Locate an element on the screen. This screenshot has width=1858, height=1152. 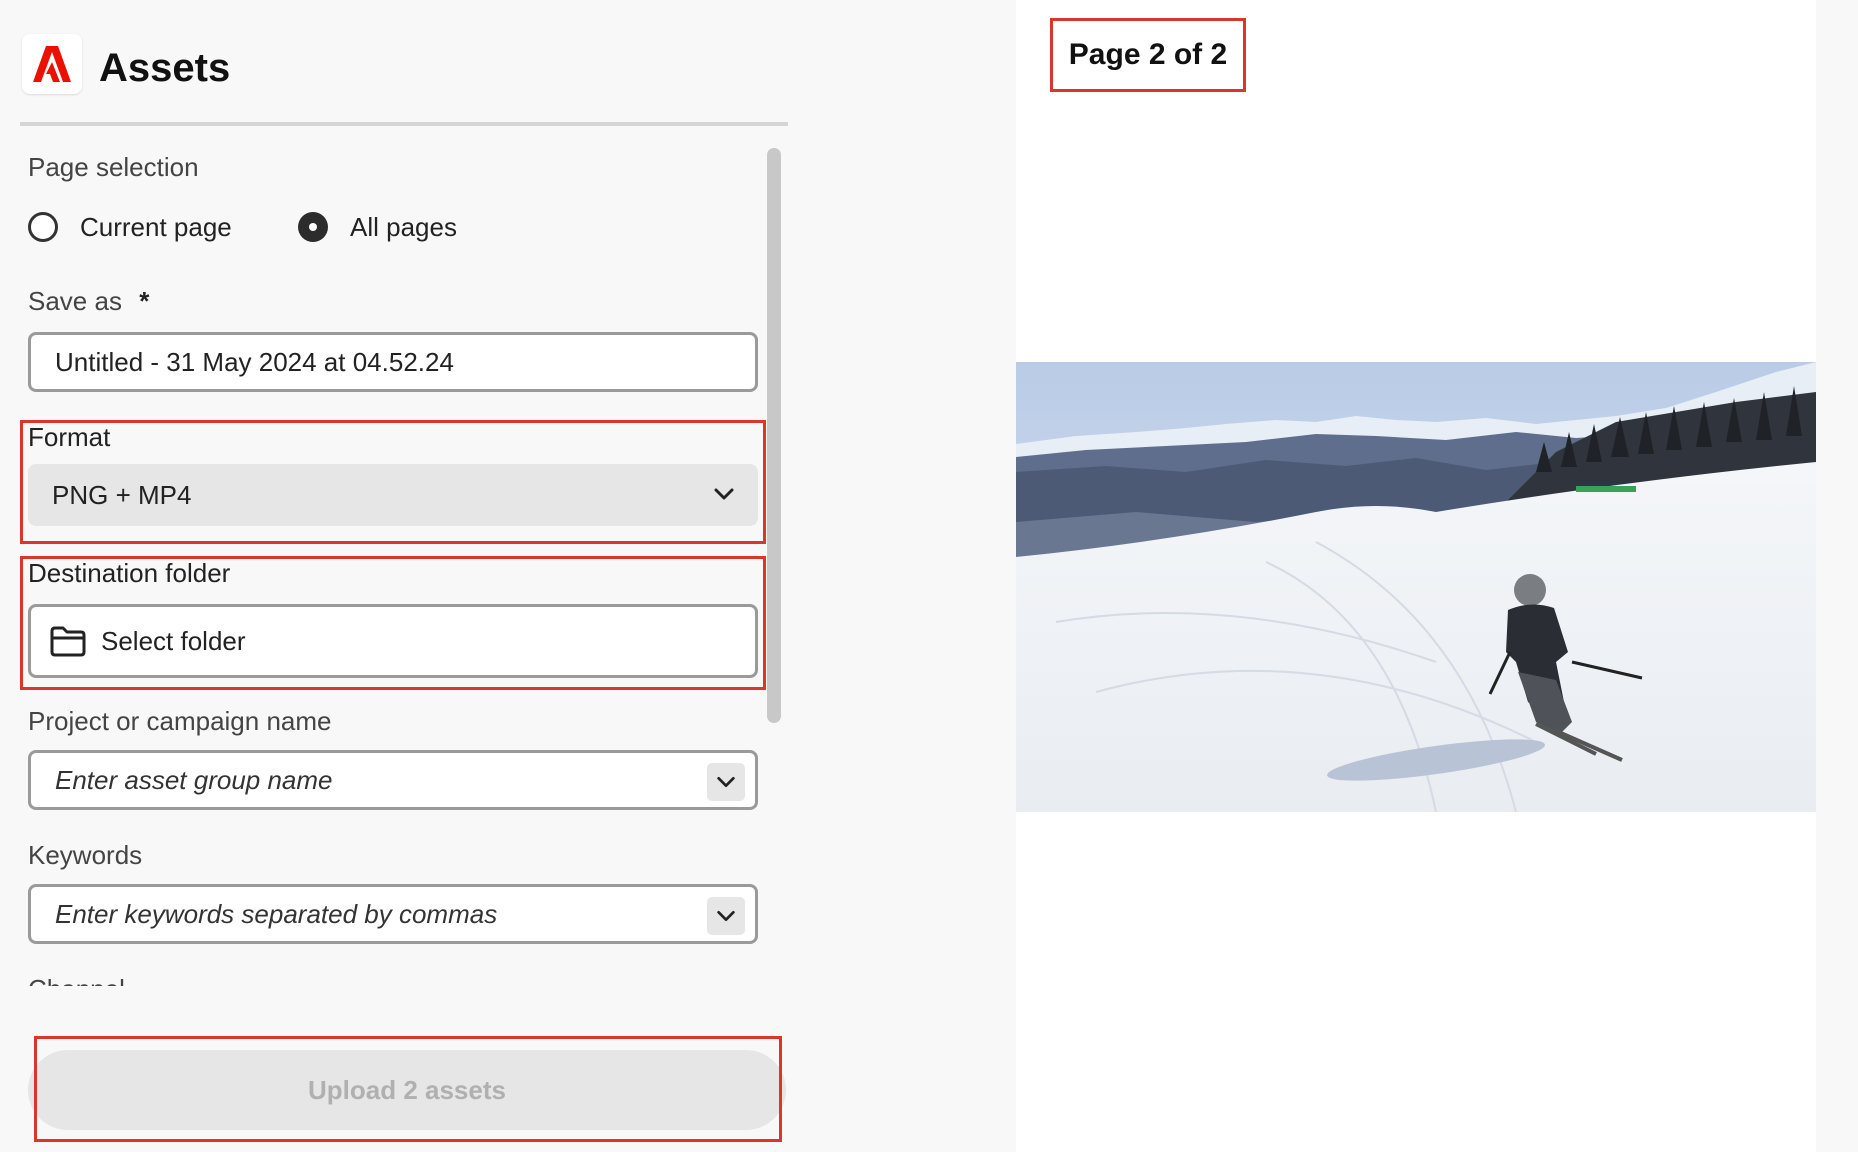
radio-current-page-label: Current page is located at coordinates (156, 227).